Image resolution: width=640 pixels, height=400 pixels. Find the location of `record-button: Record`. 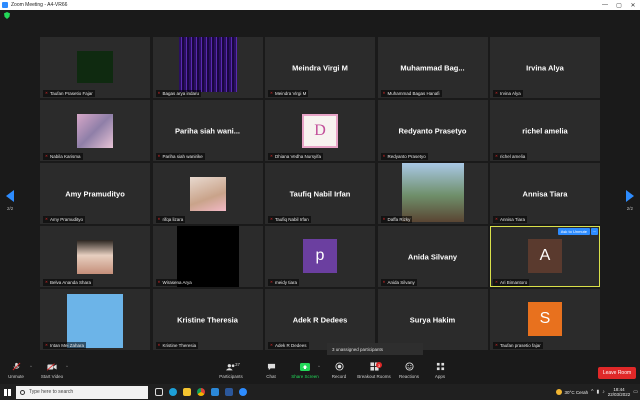

record-button: Record is located at coordinates (339, 370).